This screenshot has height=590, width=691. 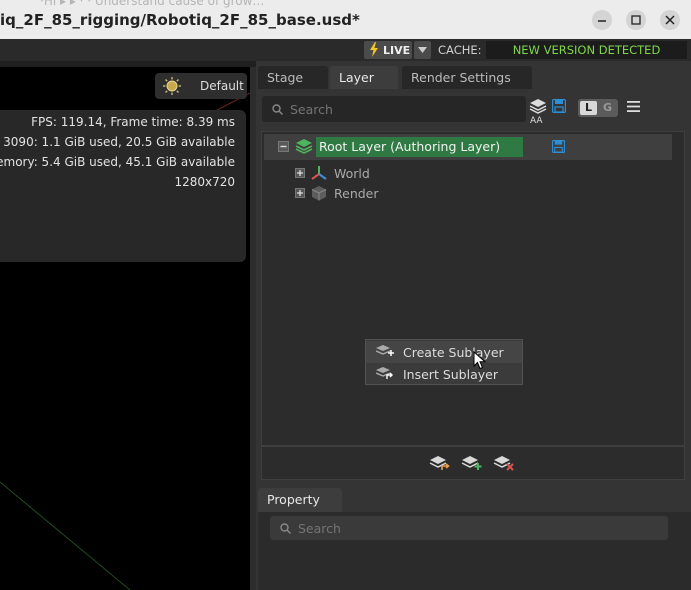 What do you see at coordinates (444, 374) in the screenshot?
I see `insert-sublayer-menu-item: Insert Sublayer` at bounding box center [444, 374].